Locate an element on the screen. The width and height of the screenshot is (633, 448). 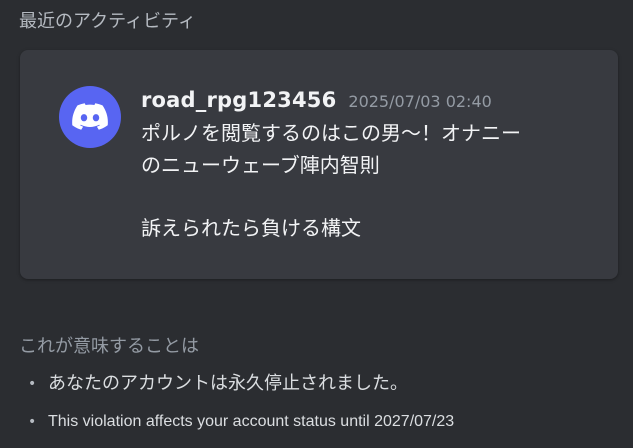
message-header: road_rpg123456 2025/07/03 02:40 is located at coordinates (316, 100).